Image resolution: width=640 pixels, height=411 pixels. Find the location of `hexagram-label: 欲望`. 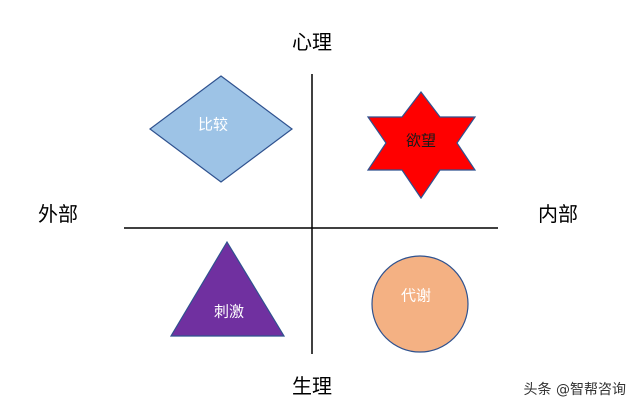

hexagram-label: 欲望 is located at coordinates (421, 141).